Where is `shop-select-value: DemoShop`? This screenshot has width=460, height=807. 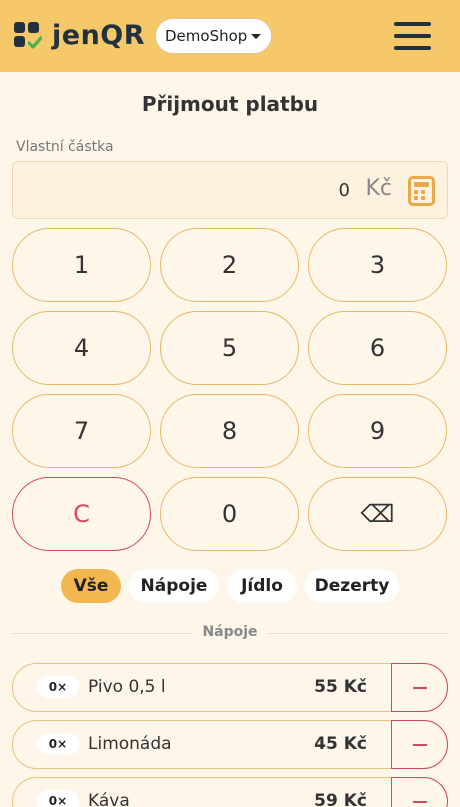 shop-select-value: DemoShop is located at coordinates (206, 36).